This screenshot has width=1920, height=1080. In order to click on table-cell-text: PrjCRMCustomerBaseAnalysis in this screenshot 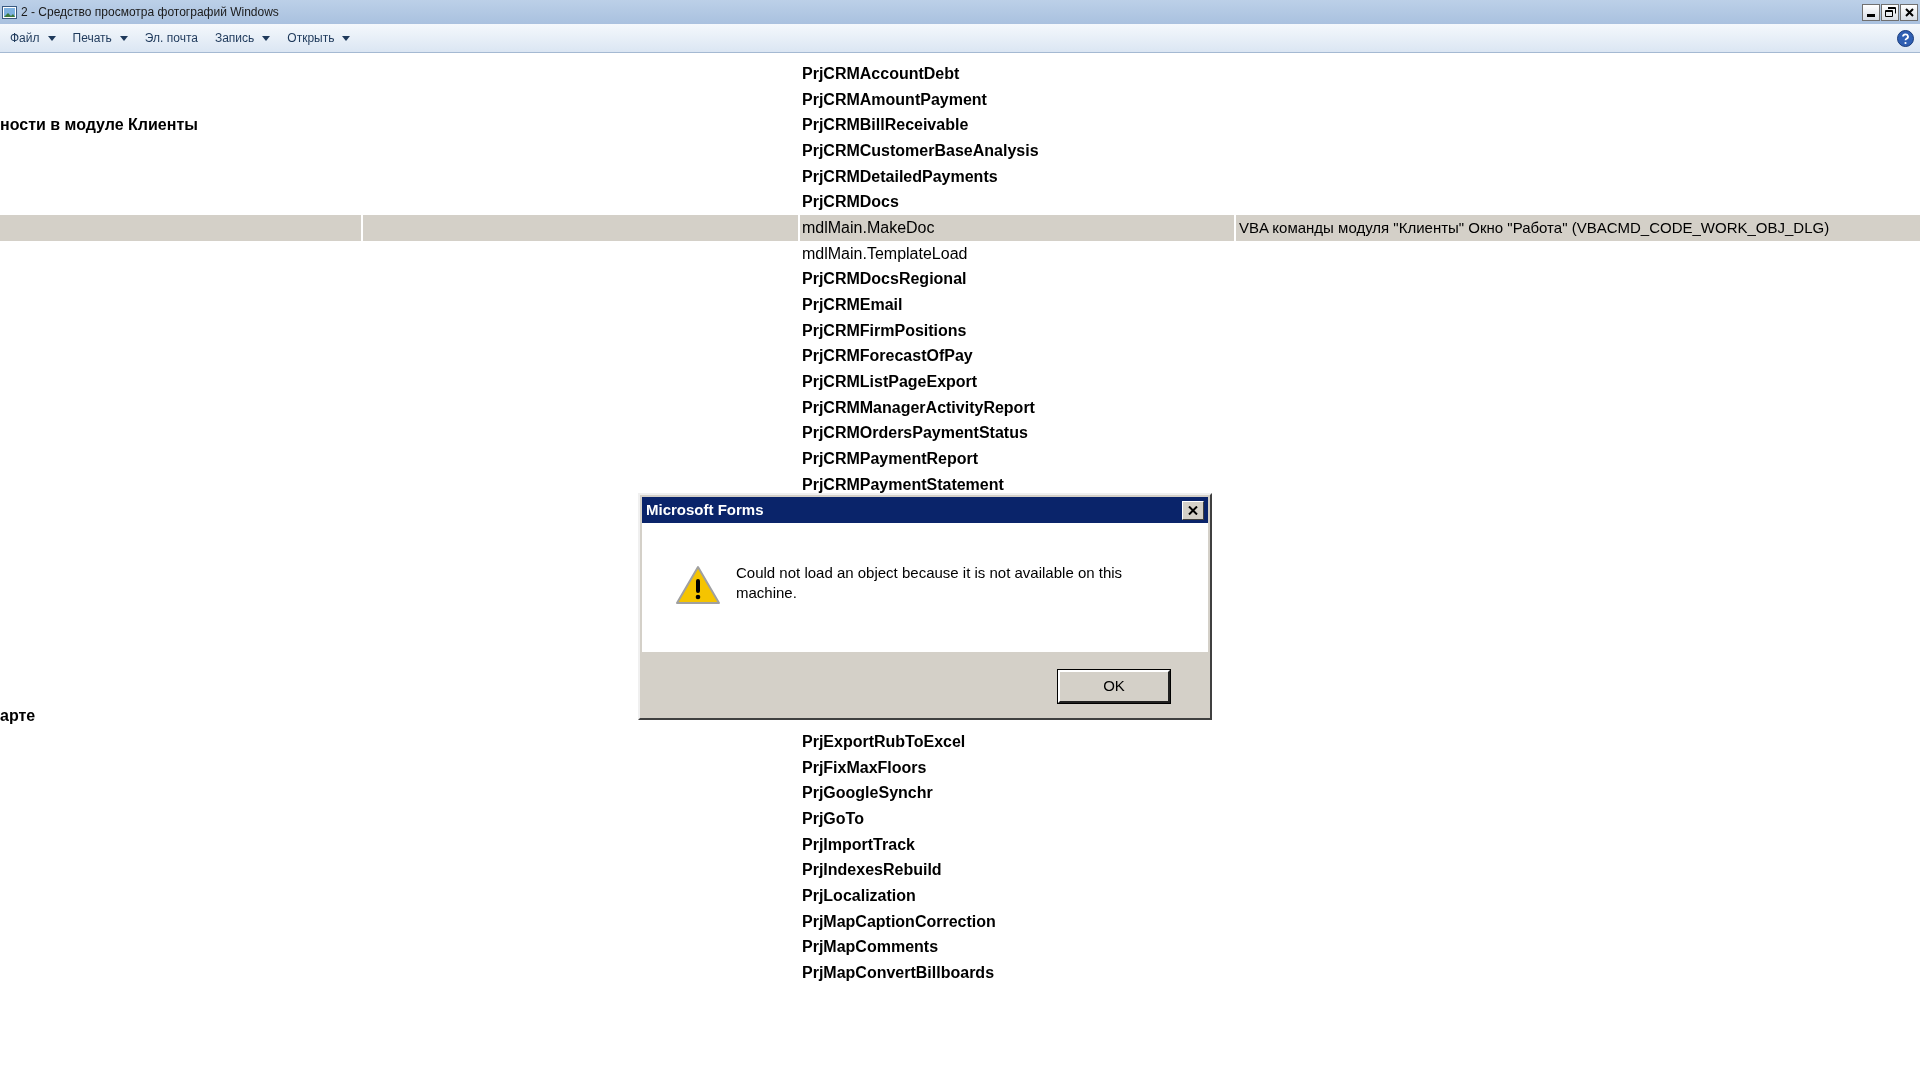, I will do `click(920, 150)`.